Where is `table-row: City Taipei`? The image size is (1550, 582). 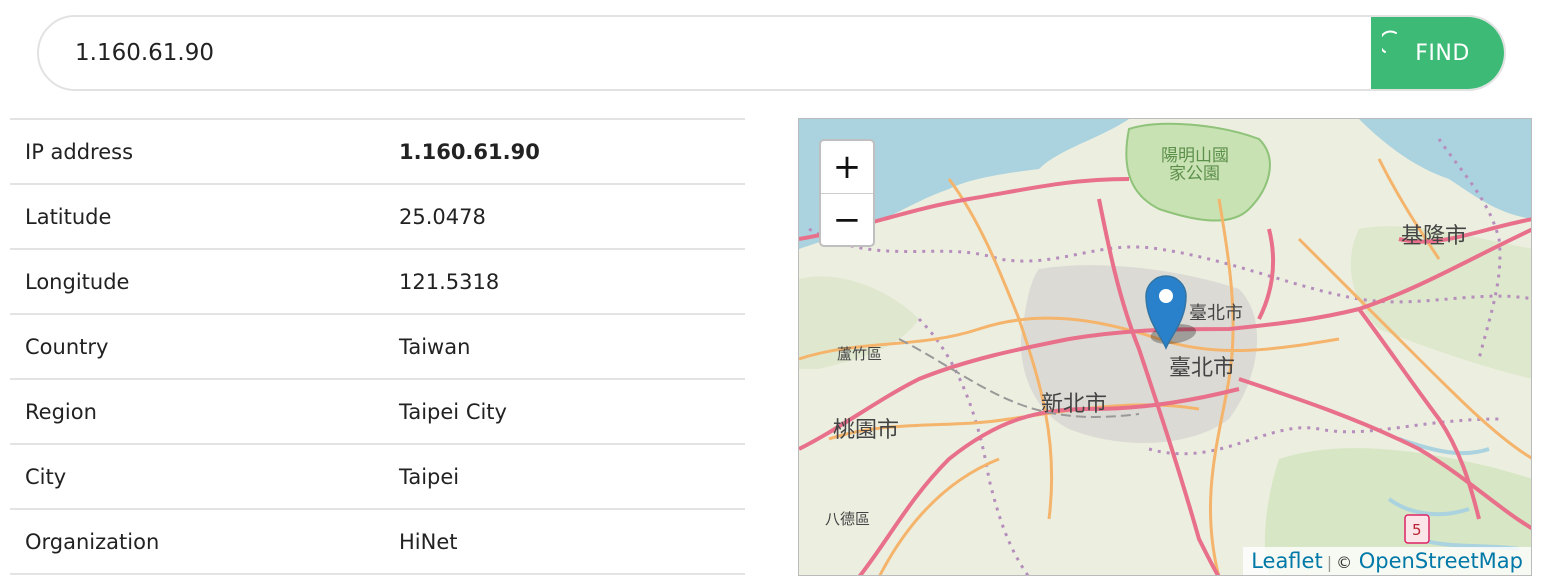
table-row: City Taipei is located at coordinates (377, 477).